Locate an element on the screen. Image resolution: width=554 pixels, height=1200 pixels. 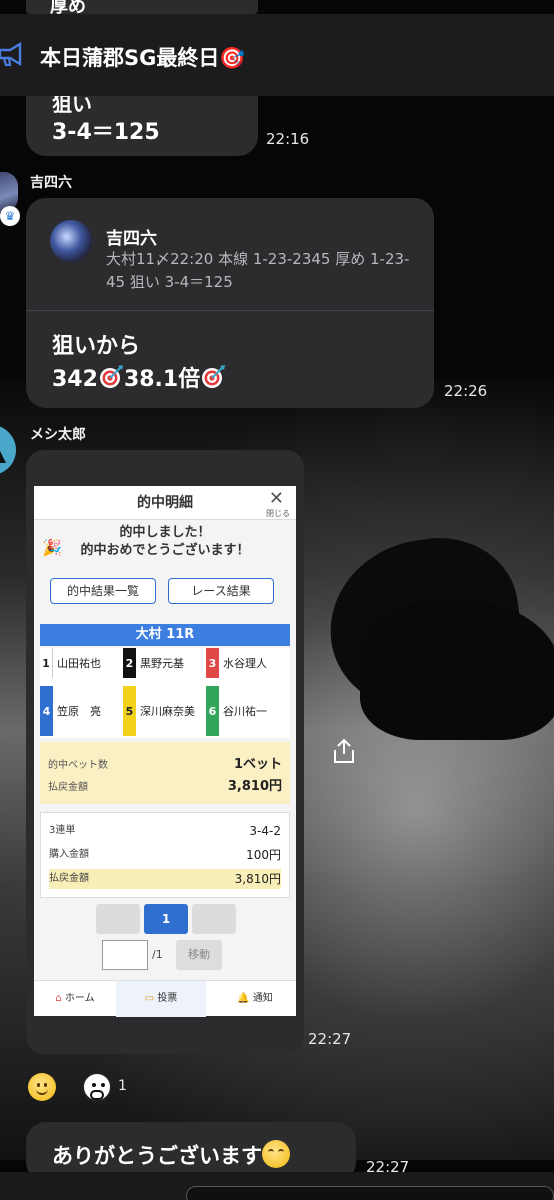
tab-home: ⌂ ホーム is located at coordinates (75, 999).